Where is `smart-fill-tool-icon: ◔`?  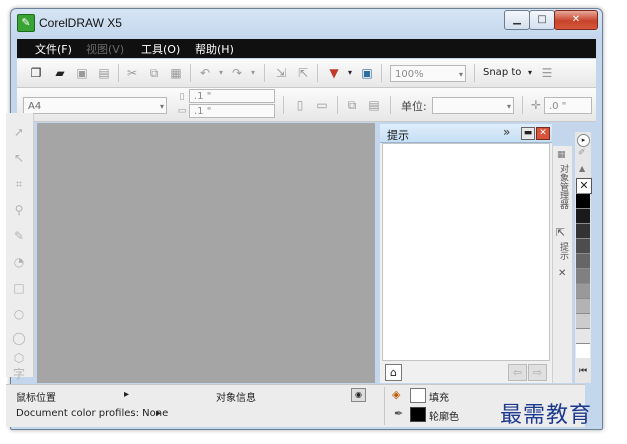 smart-fill-tool-icon: ◔ is located at coordinates (19, 262).